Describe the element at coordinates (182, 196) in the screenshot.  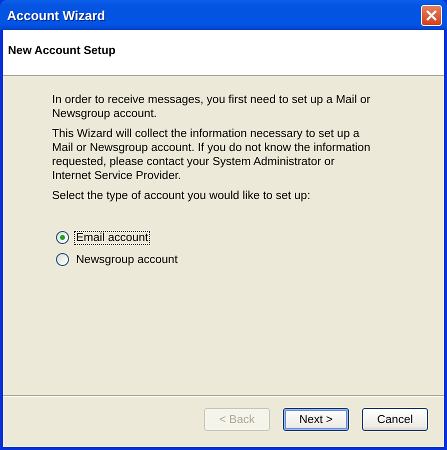
I see `instruction-text: Select the type of account you would like to set up:` at that location.